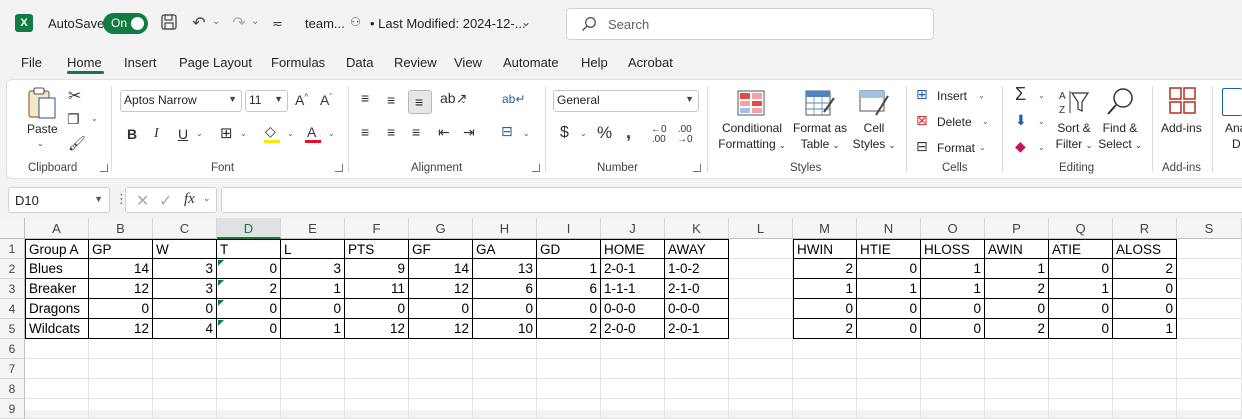  Describe the element at coordinates (73, 119) in the screenshot. I see `copy-icon: ❐` at that location.